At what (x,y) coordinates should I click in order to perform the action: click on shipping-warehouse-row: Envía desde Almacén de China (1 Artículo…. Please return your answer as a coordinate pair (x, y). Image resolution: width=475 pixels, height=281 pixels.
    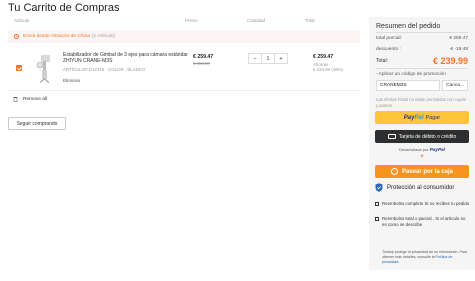
    Looking at the image, I should click on (184, 36).